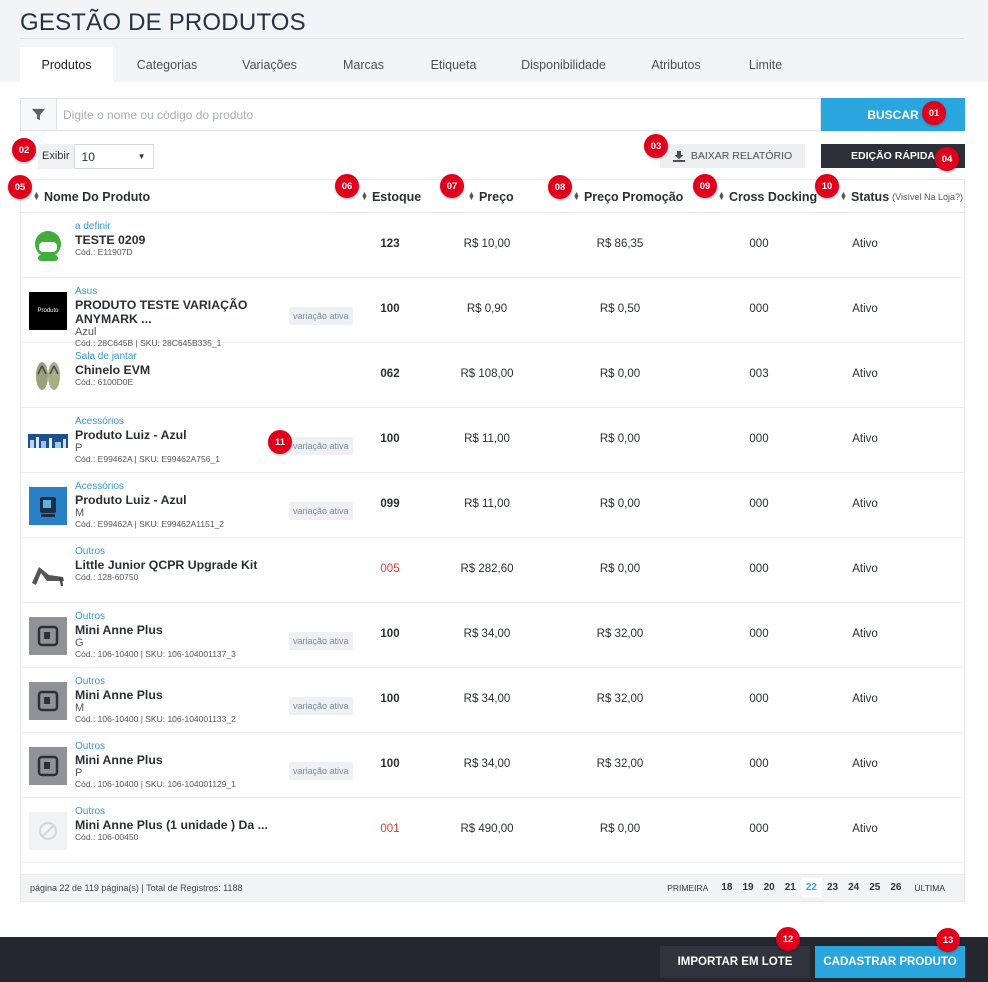  Describe the element at coordinates (487, 829) in the screenshot. I see `price-value: R$ 490,00` at that location.